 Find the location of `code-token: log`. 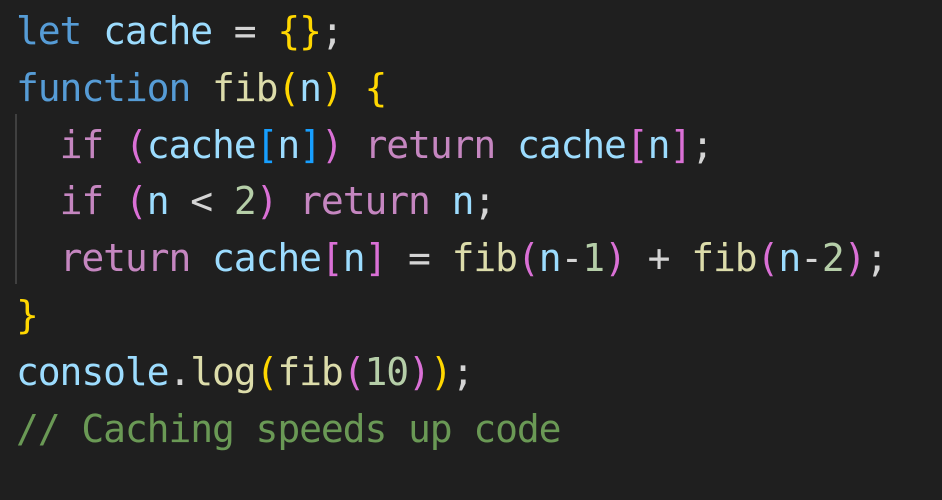

code-token: log is located at coordinates (223, 371).